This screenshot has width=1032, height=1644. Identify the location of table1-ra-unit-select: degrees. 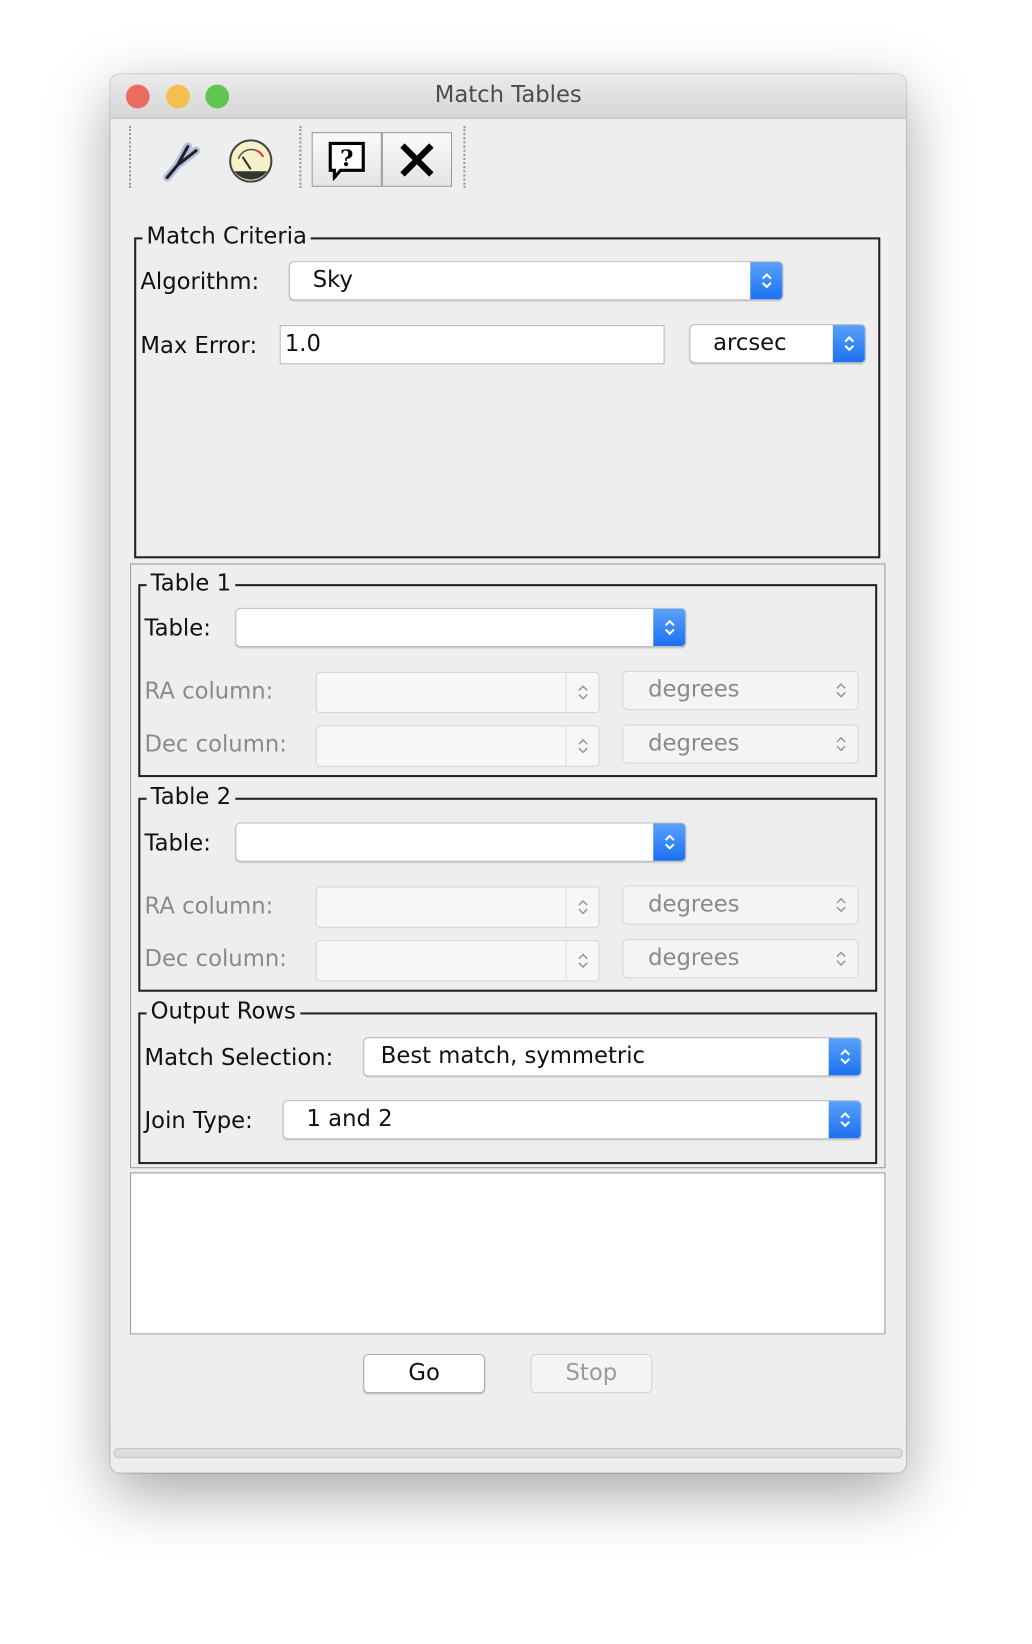
(740, 690).